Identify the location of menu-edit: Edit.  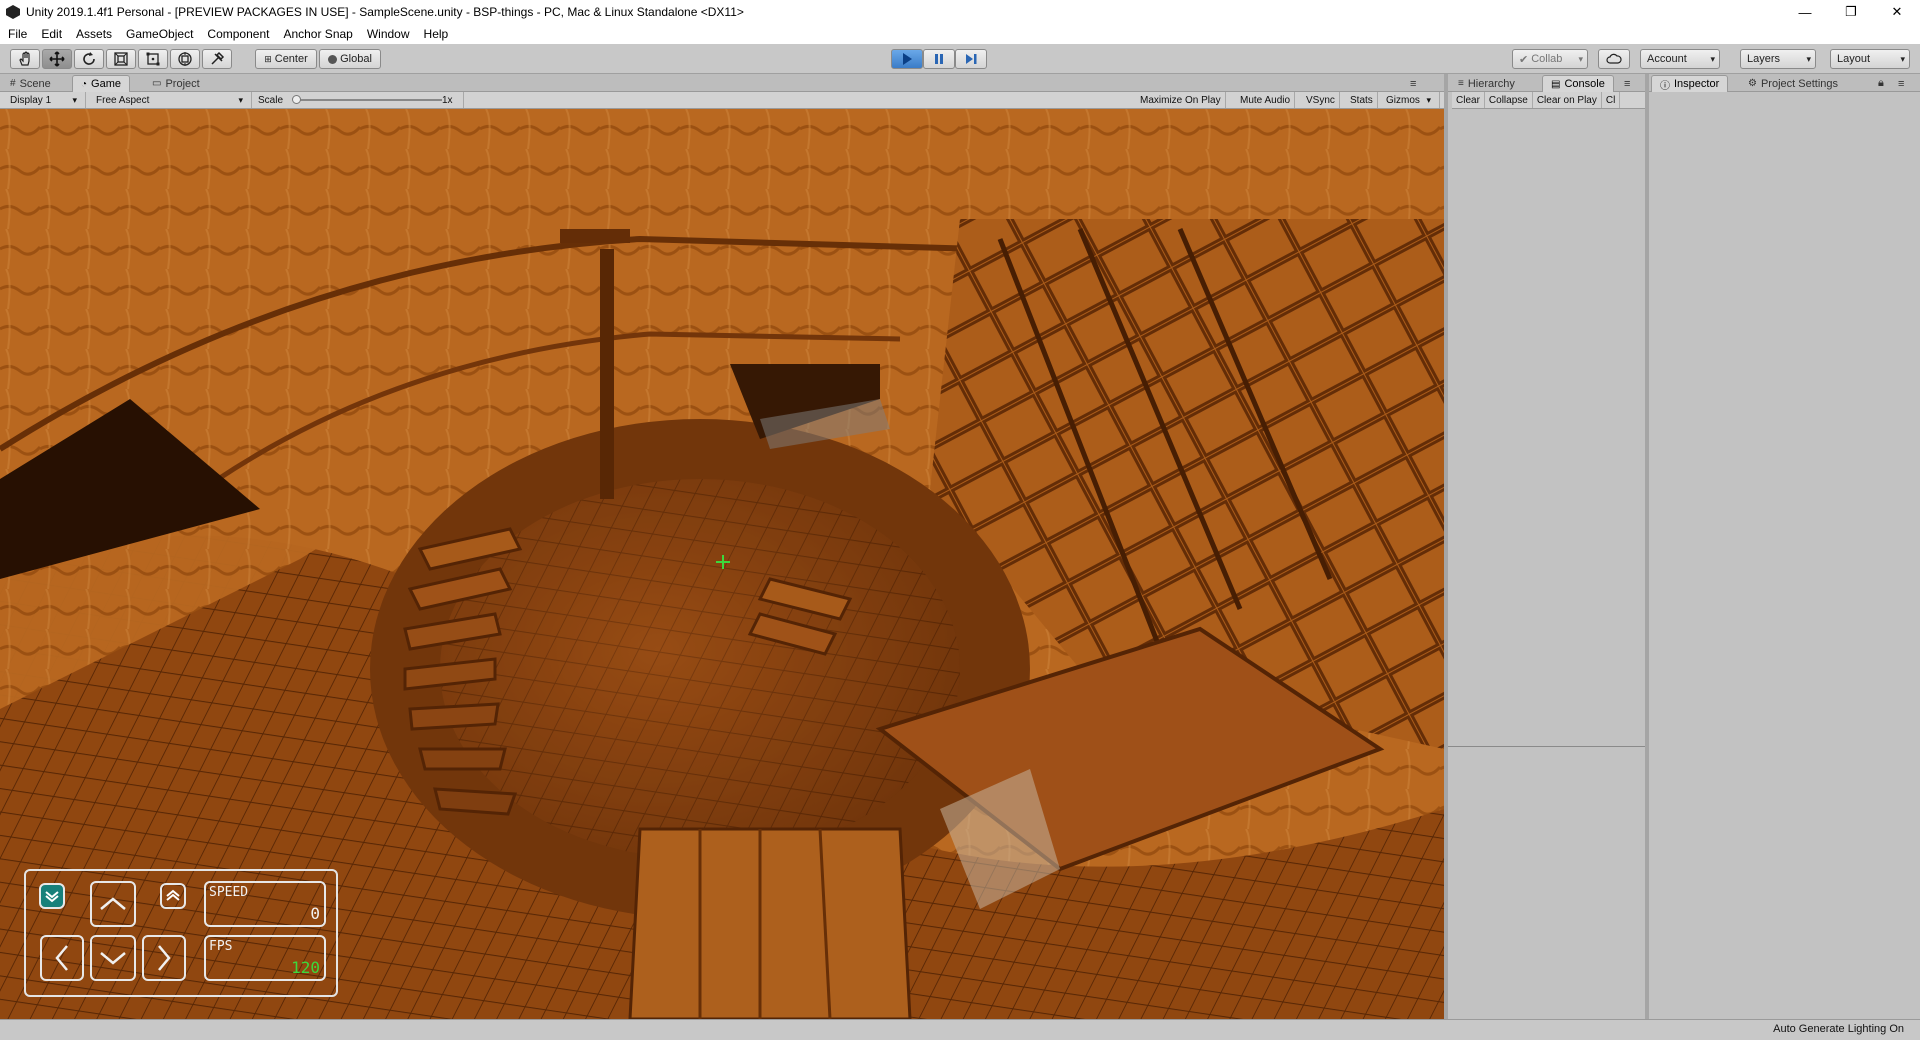
(51, 34).